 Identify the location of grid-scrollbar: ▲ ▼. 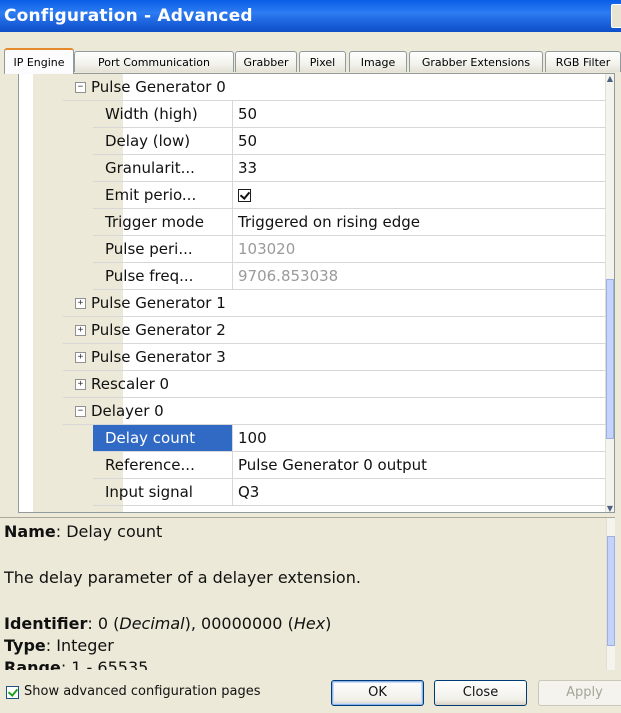
(609, 293).